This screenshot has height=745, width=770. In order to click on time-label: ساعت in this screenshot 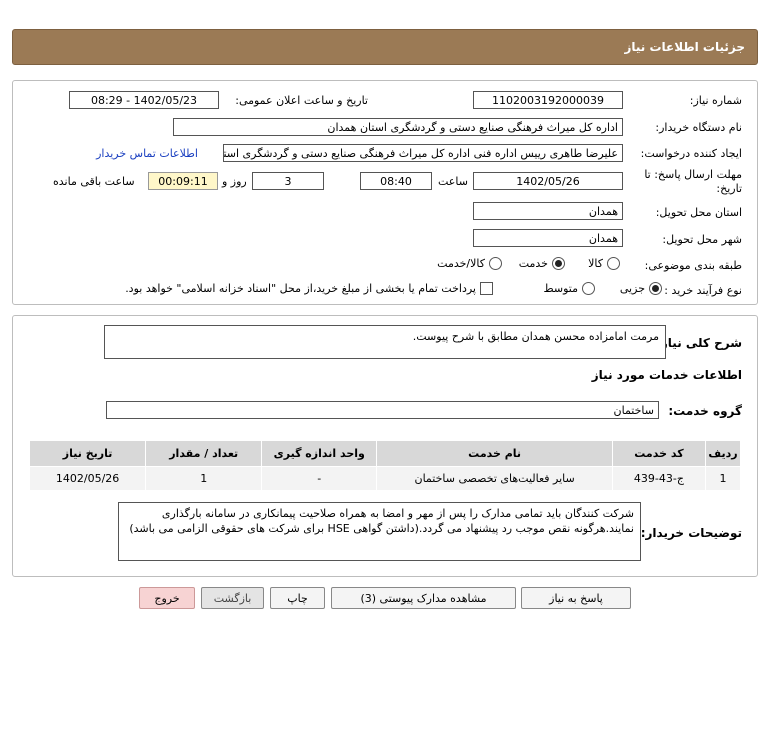, I will do `click(453, 181)`.